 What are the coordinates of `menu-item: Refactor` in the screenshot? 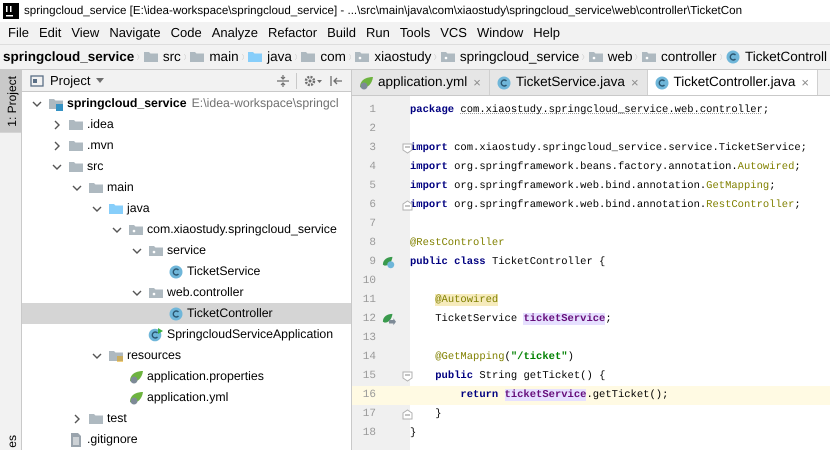 It's located at (292, 33).